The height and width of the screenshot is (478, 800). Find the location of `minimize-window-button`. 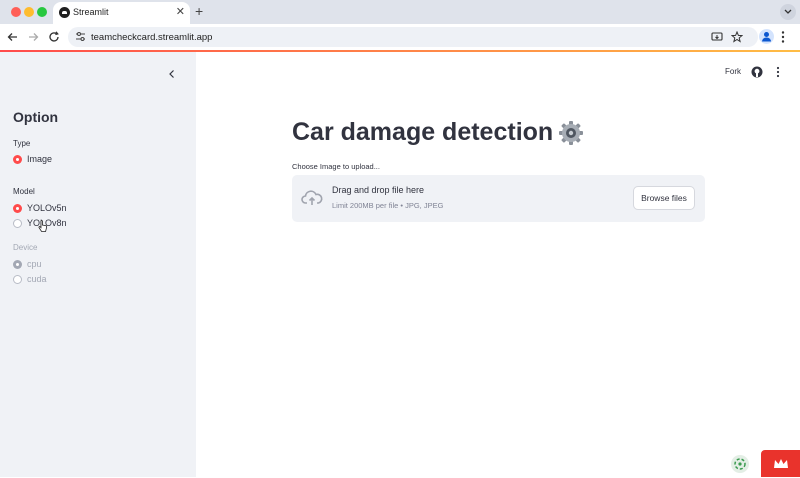

minimize-window-button is located at coordinates (29, 12).